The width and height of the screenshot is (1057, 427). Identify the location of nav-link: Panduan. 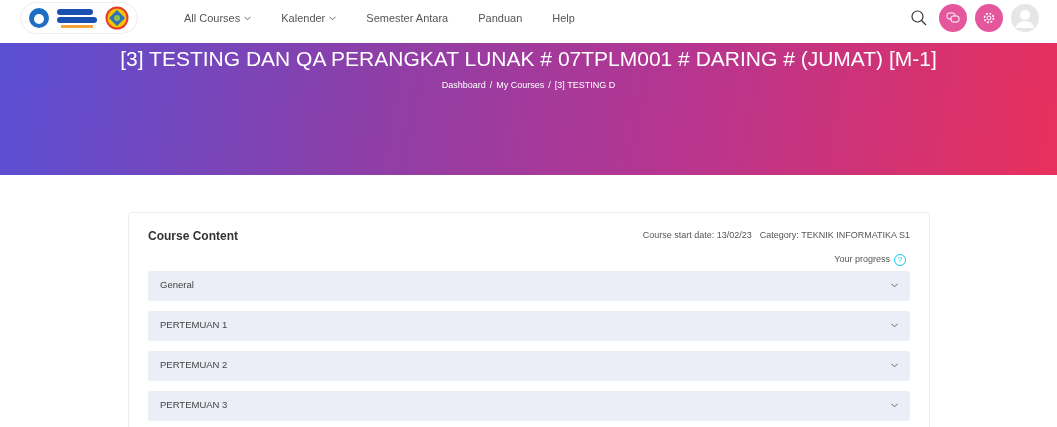
(500, 18).